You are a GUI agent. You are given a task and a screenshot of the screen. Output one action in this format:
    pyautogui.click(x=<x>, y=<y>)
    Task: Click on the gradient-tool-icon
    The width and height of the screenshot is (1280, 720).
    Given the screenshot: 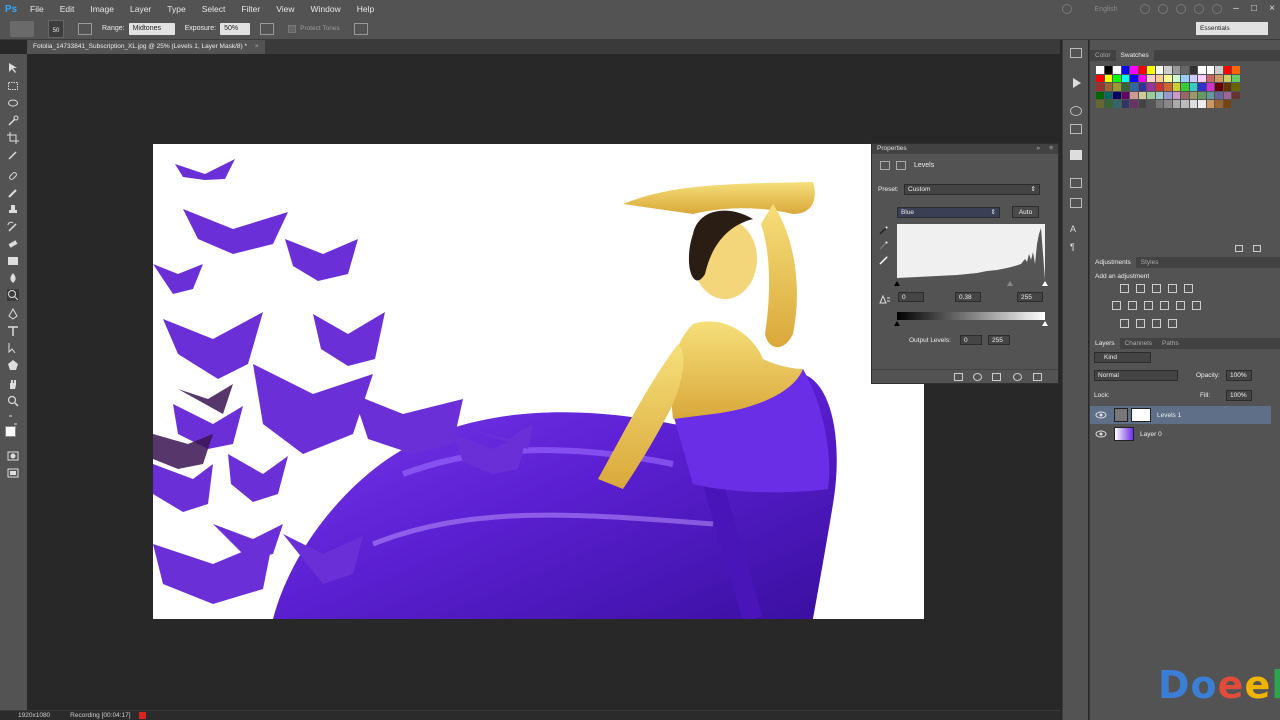 What is the action you would take?
    pyautogui.click(x=13, y=261)
    